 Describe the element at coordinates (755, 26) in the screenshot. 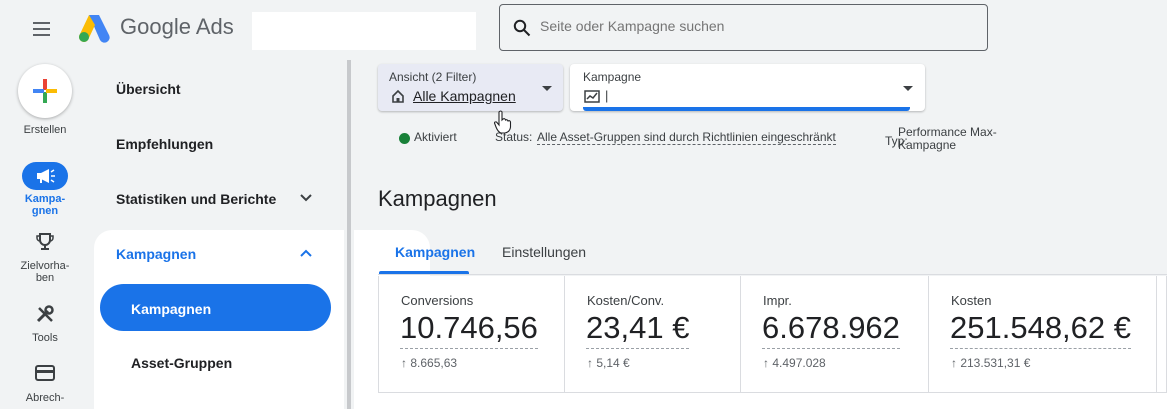

I see `search-input` at that location.